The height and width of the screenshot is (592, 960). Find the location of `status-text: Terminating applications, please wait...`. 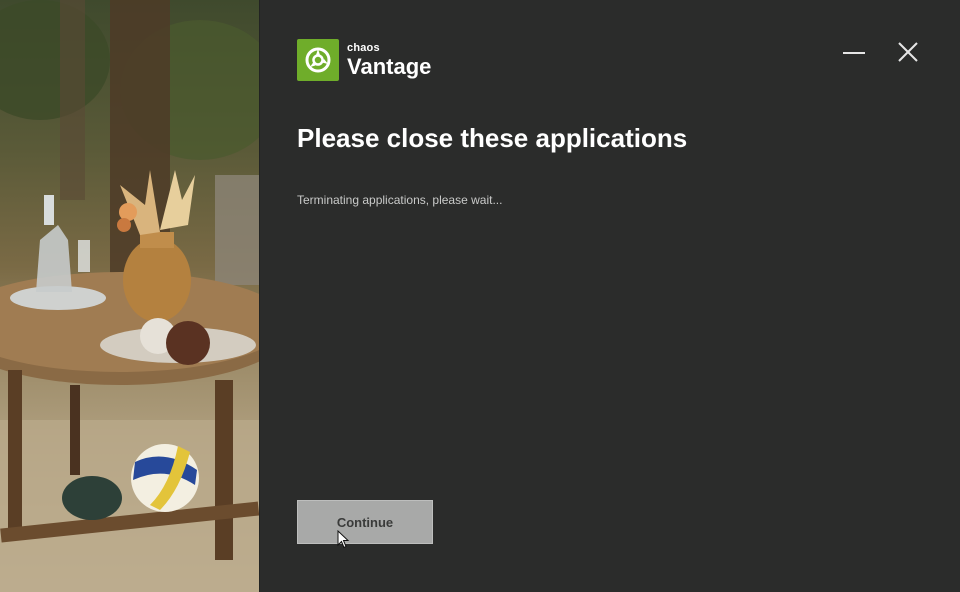

status-text: Terminating applications, please wait... is located at coordinates (400, 200).